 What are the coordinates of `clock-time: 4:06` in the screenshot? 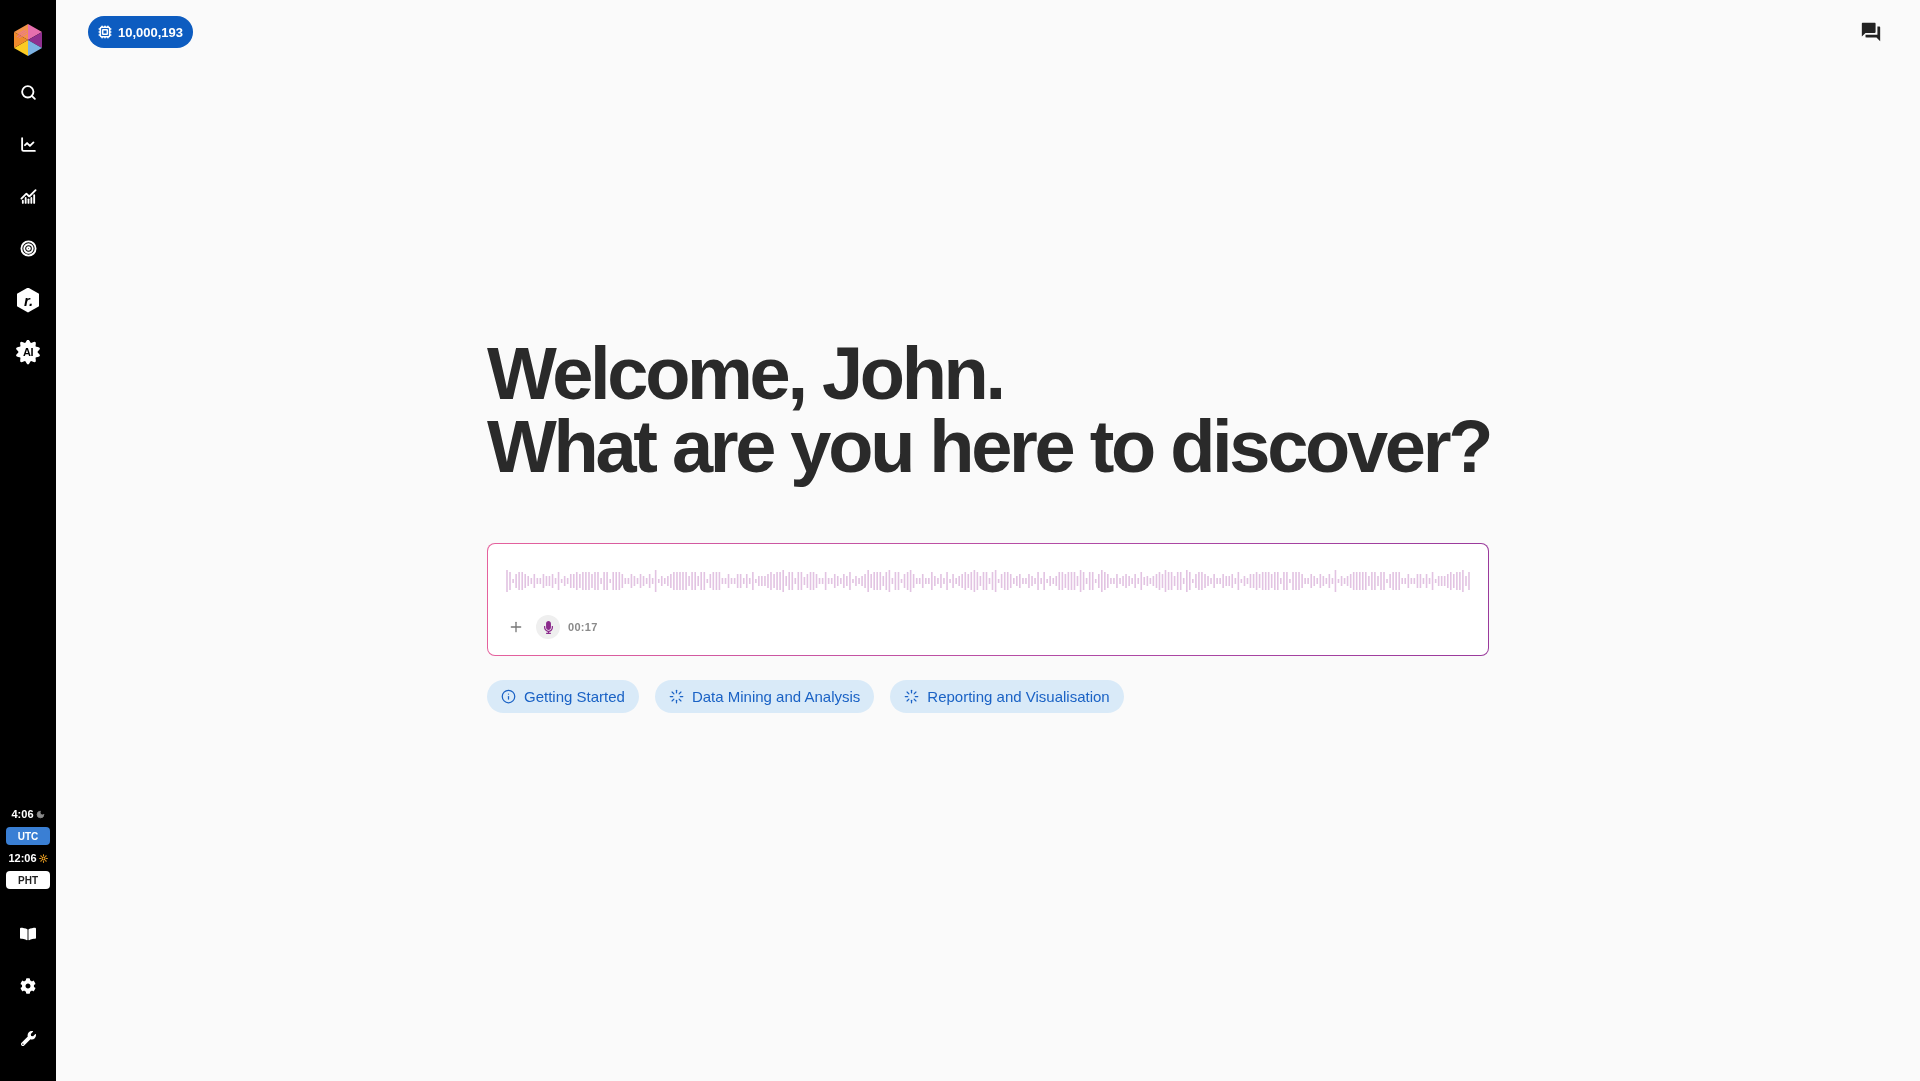 It's located at (22, 814).